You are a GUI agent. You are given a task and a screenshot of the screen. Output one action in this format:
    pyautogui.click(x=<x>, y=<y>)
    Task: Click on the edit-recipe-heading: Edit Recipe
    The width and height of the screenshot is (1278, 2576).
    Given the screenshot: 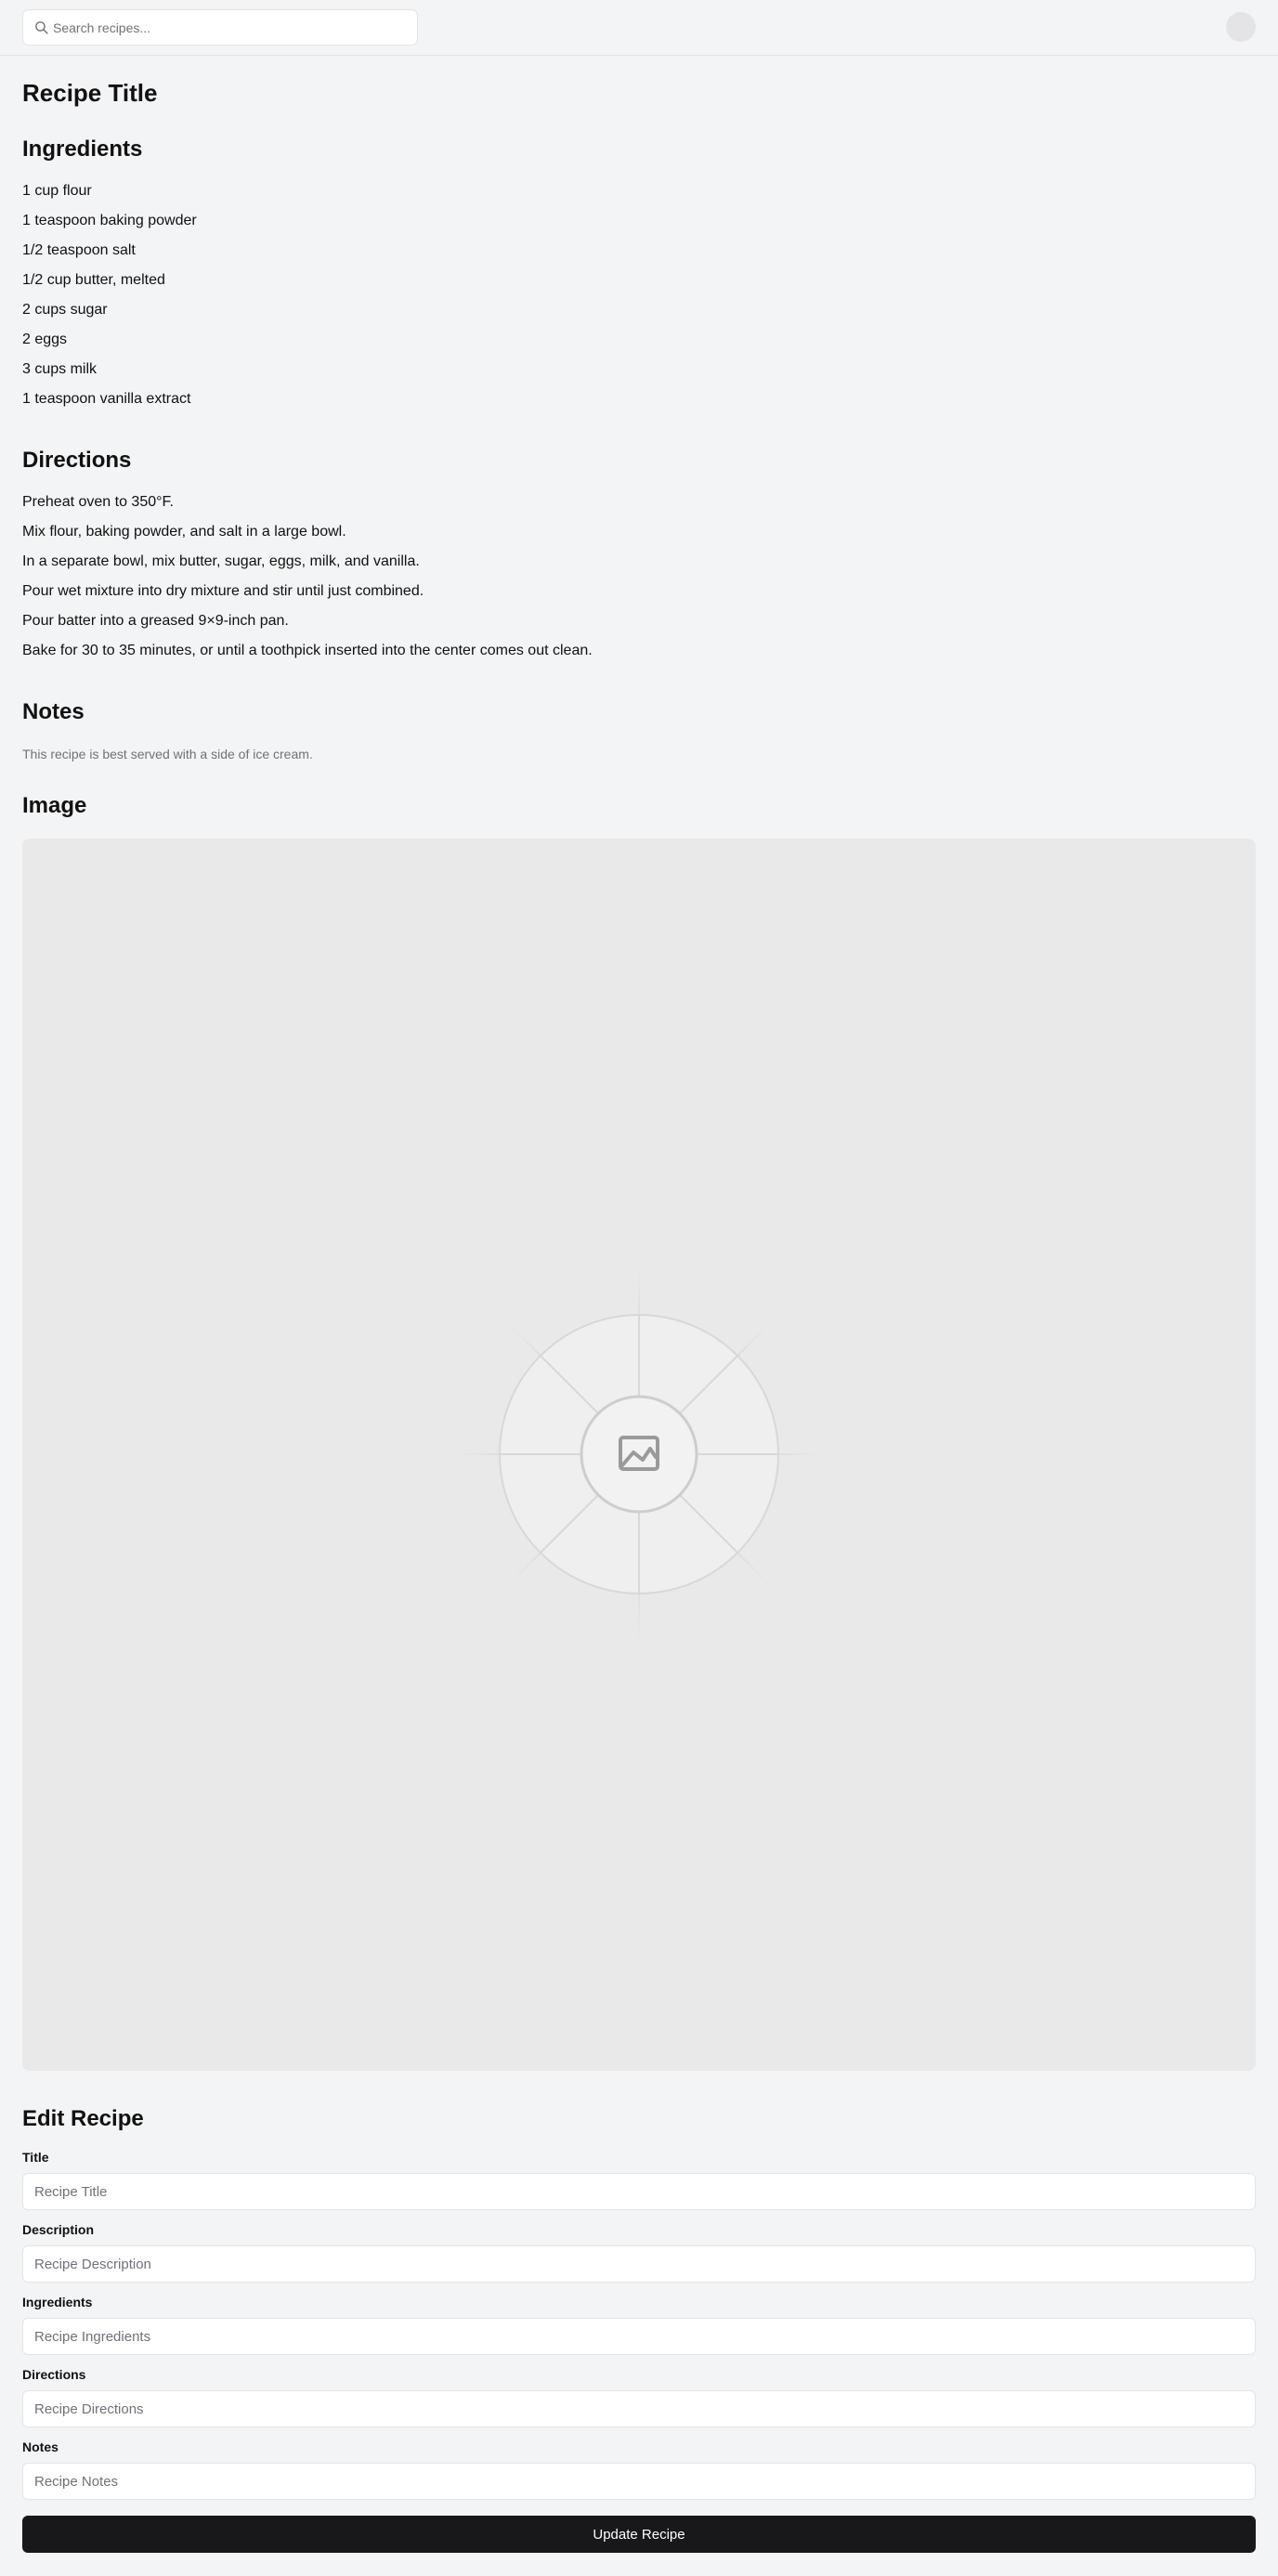 What is the action you would take?
    pyautogui.click(x=83, y=2118)
    